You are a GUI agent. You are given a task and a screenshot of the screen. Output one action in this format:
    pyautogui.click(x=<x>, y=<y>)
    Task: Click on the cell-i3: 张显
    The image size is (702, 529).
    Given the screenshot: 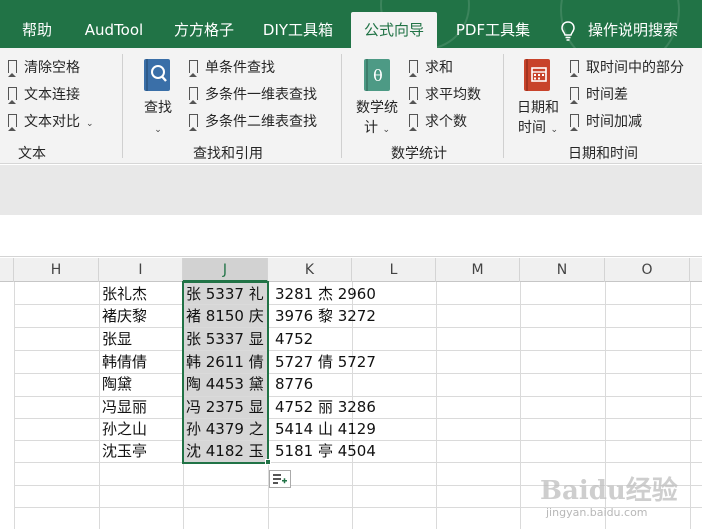 What is the action you would take?
    pyautogui.click(x=117, y=339)
    